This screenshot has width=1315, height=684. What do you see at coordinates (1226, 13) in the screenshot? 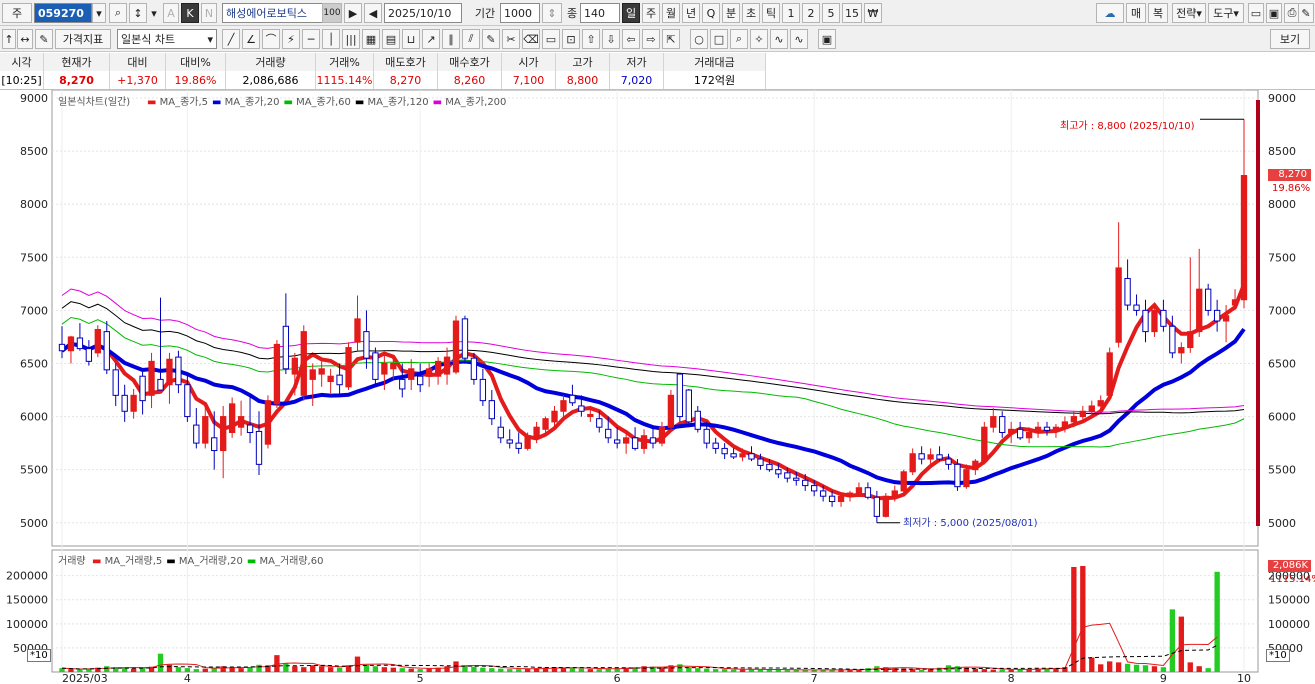
I see `tools-button: 도구 ▾` at bounding box center [1226, 13].